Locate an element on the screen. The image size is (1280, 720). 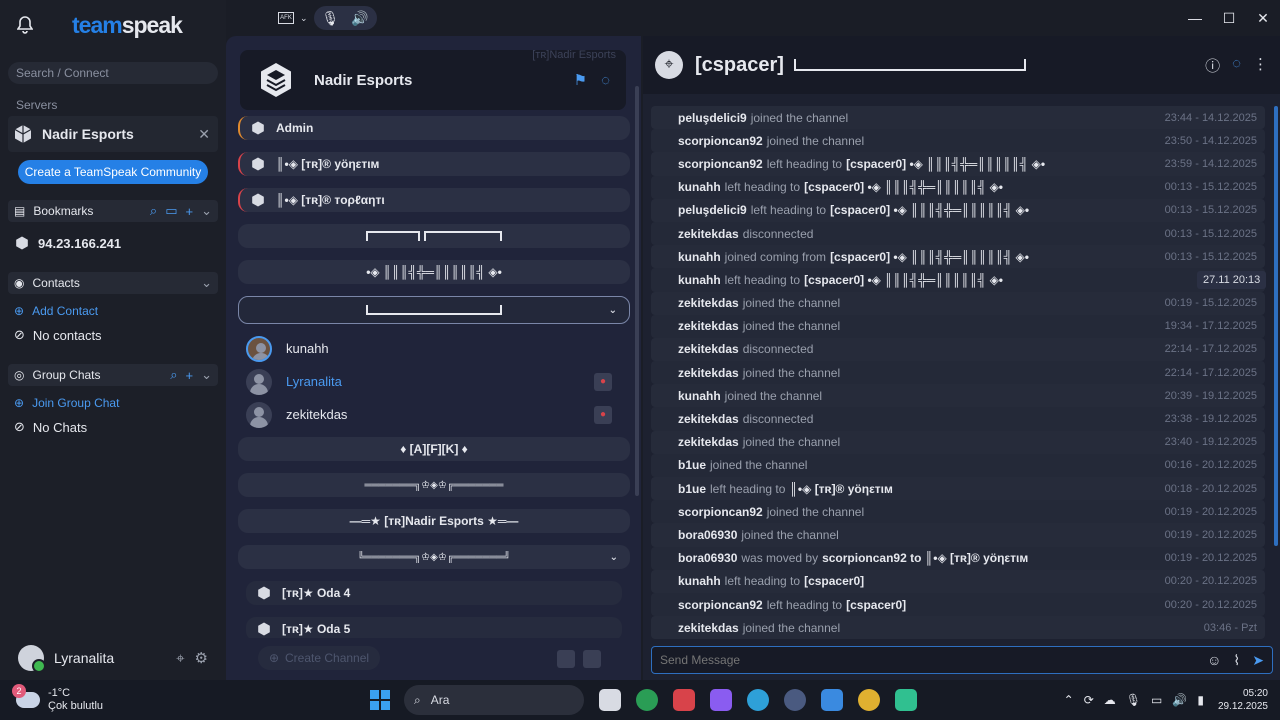
join-group-chat-link: ⊕ Join Group Chat is located at coordinates (113, 403).